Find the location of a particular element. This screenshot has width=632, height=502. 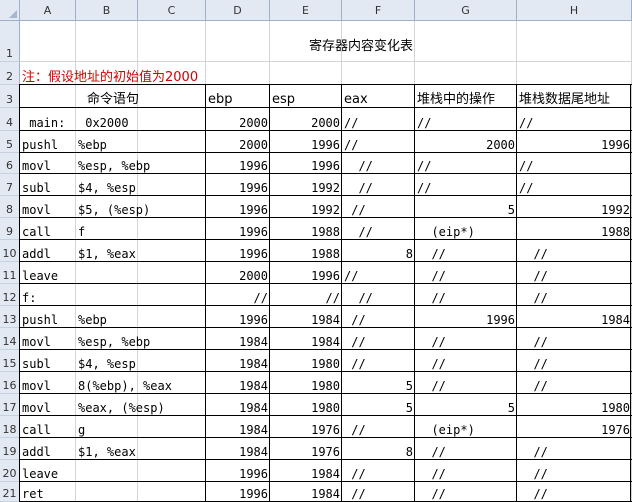

row-header-1: 1 is located at coordinates (10, 41).